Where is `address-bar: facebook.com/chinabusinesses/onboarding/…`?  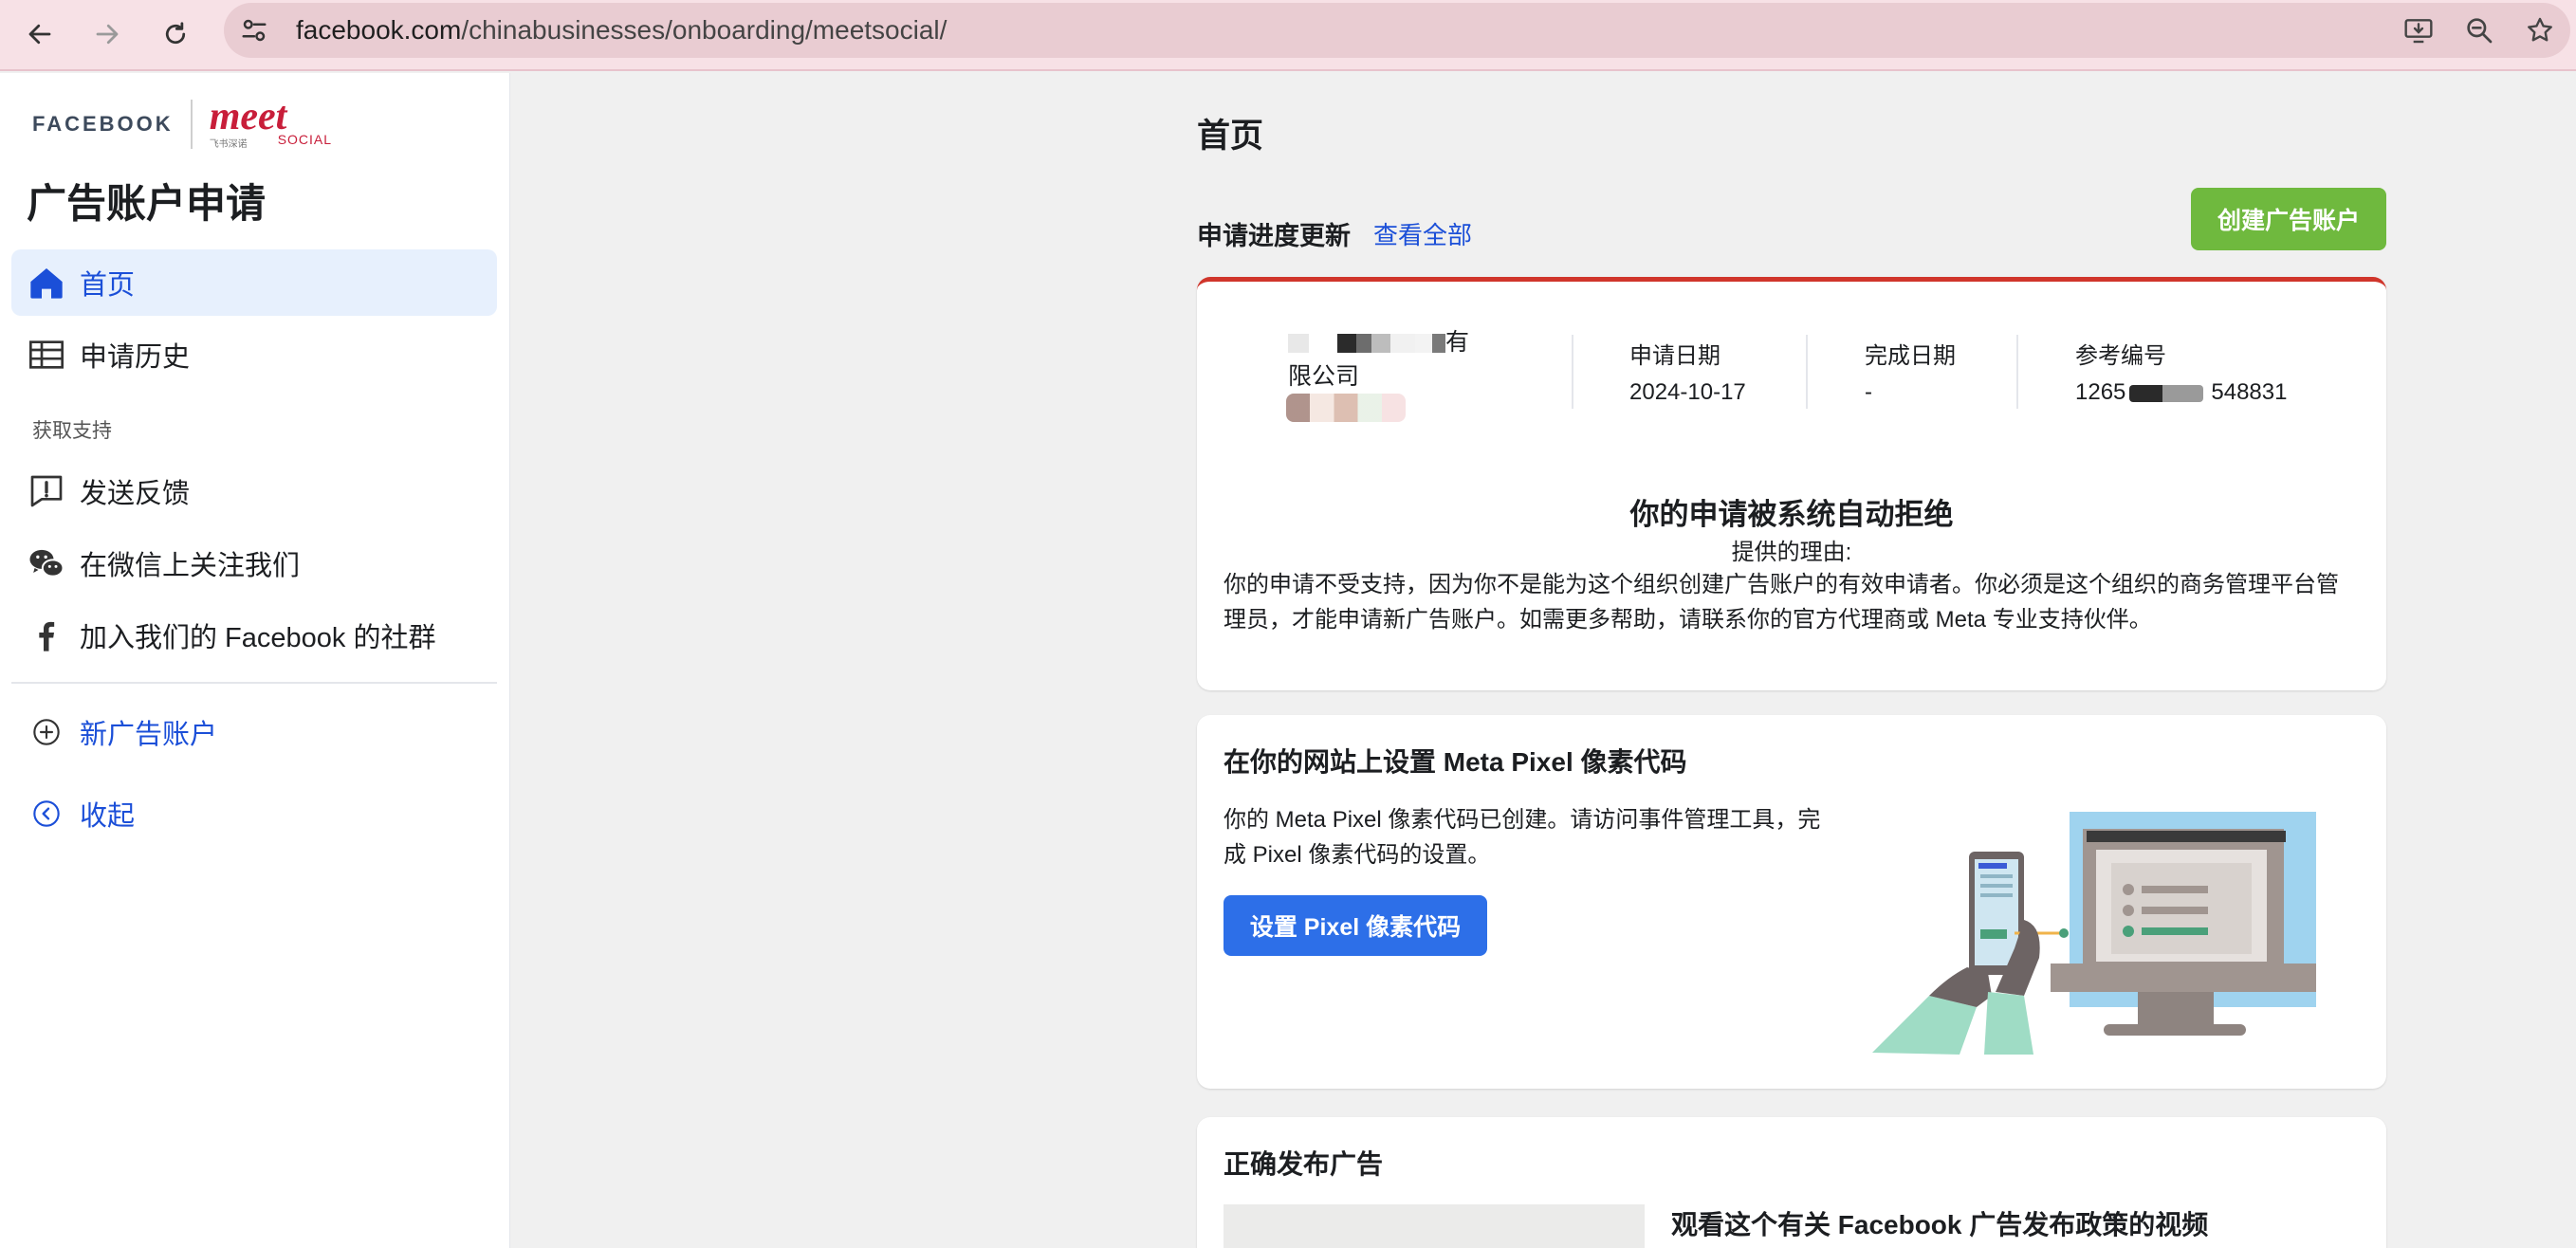 address-bar: facebook.com/chinabusinesses/onboarding/… is located at coordinates (1397, 31).